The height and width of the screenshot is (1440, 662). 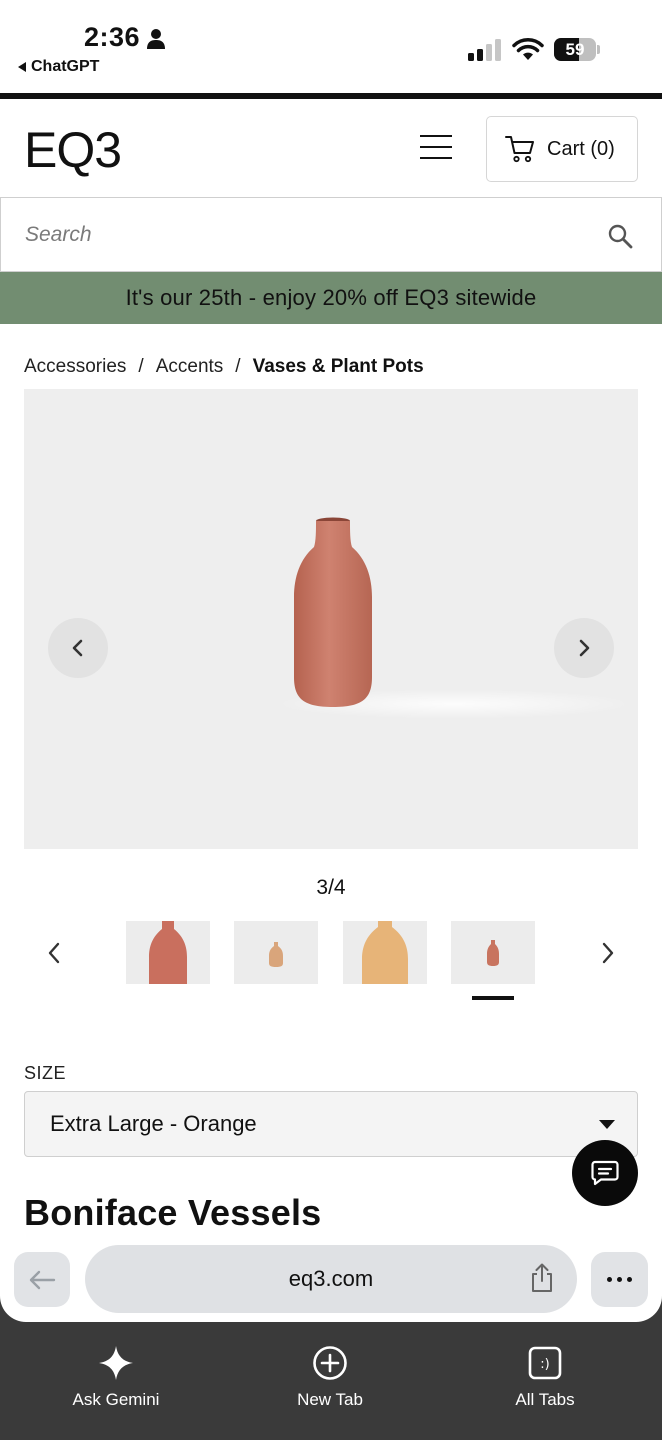 I want to click on chat-icon, so click(x=605, y=1173).